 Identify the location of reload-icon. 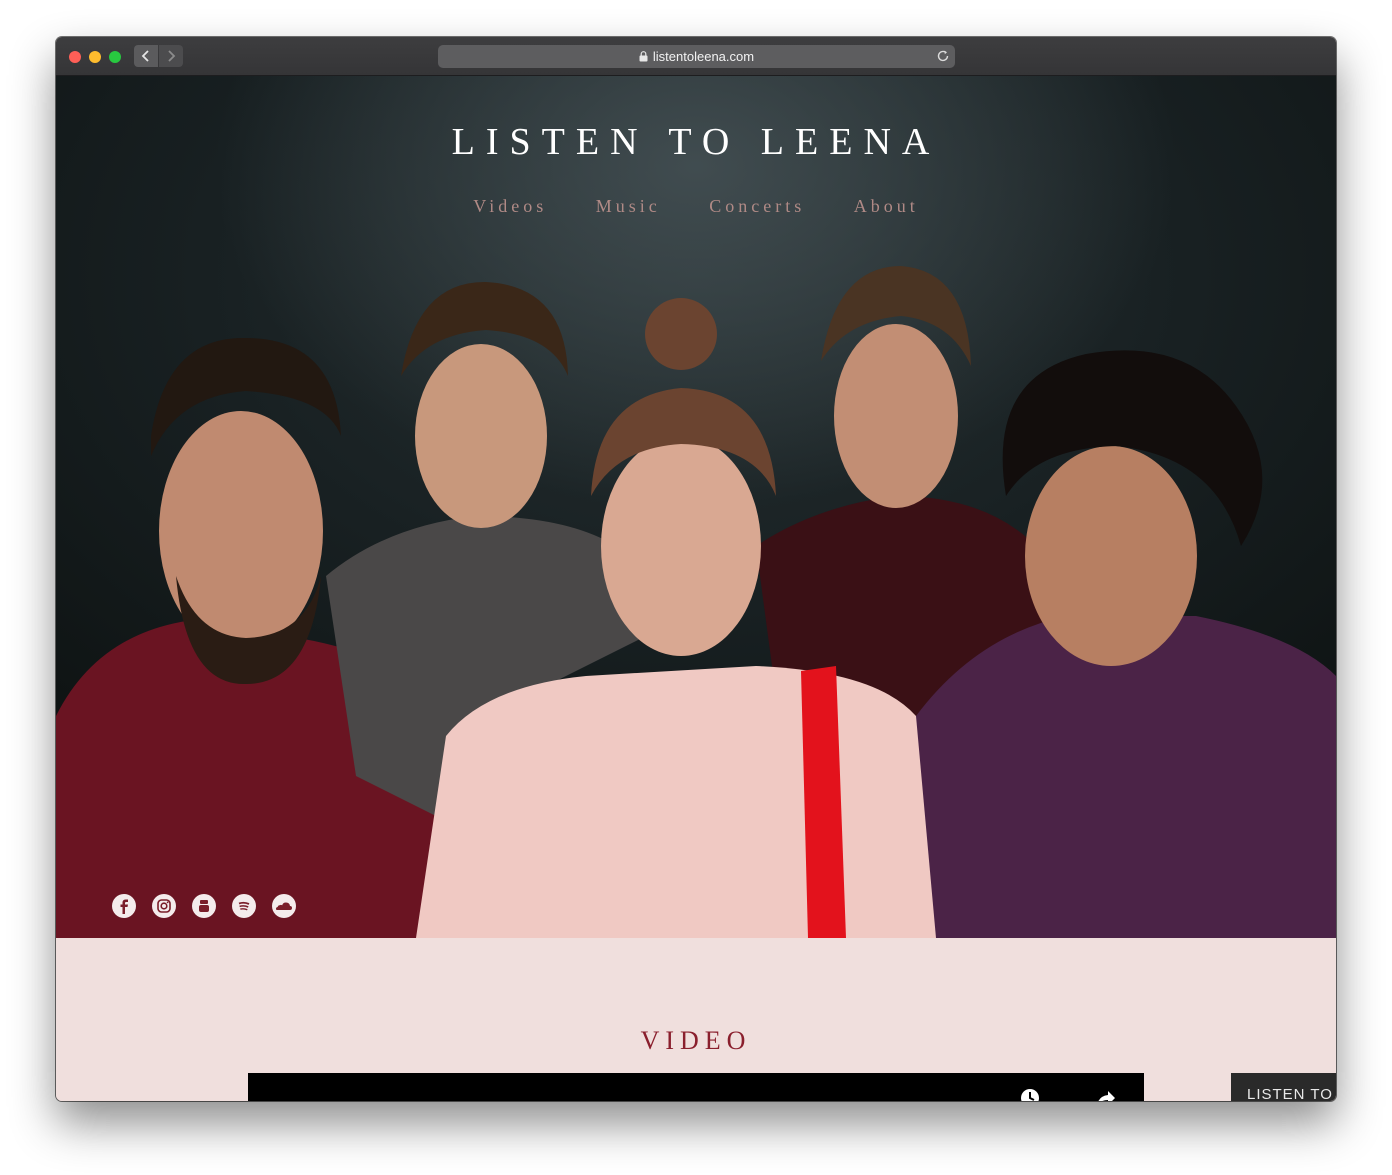
(943, 57).